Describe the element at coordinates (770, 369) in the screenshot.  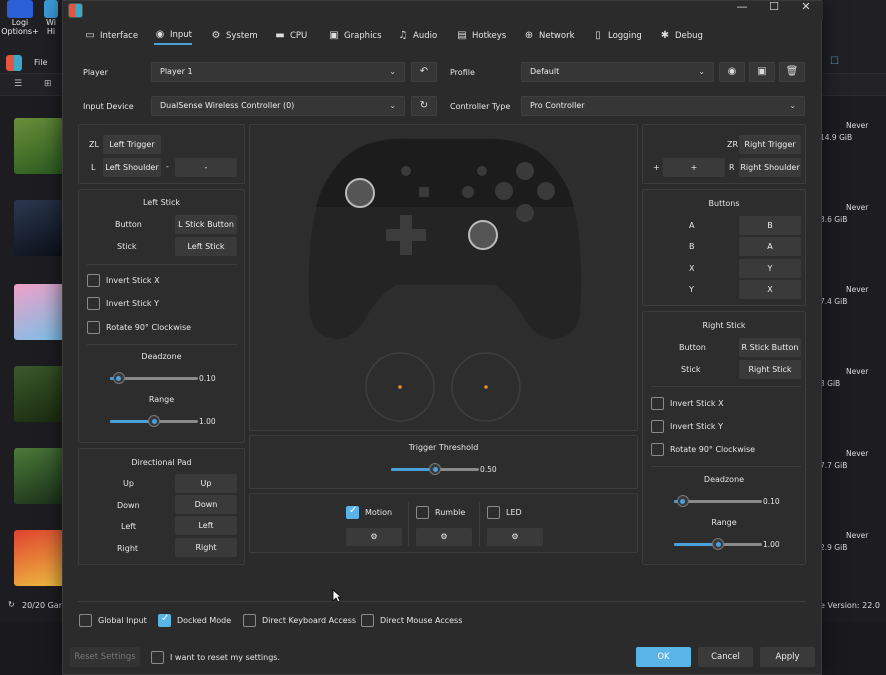
I see `right-stick-stick-binding: Right Stick` at that location.